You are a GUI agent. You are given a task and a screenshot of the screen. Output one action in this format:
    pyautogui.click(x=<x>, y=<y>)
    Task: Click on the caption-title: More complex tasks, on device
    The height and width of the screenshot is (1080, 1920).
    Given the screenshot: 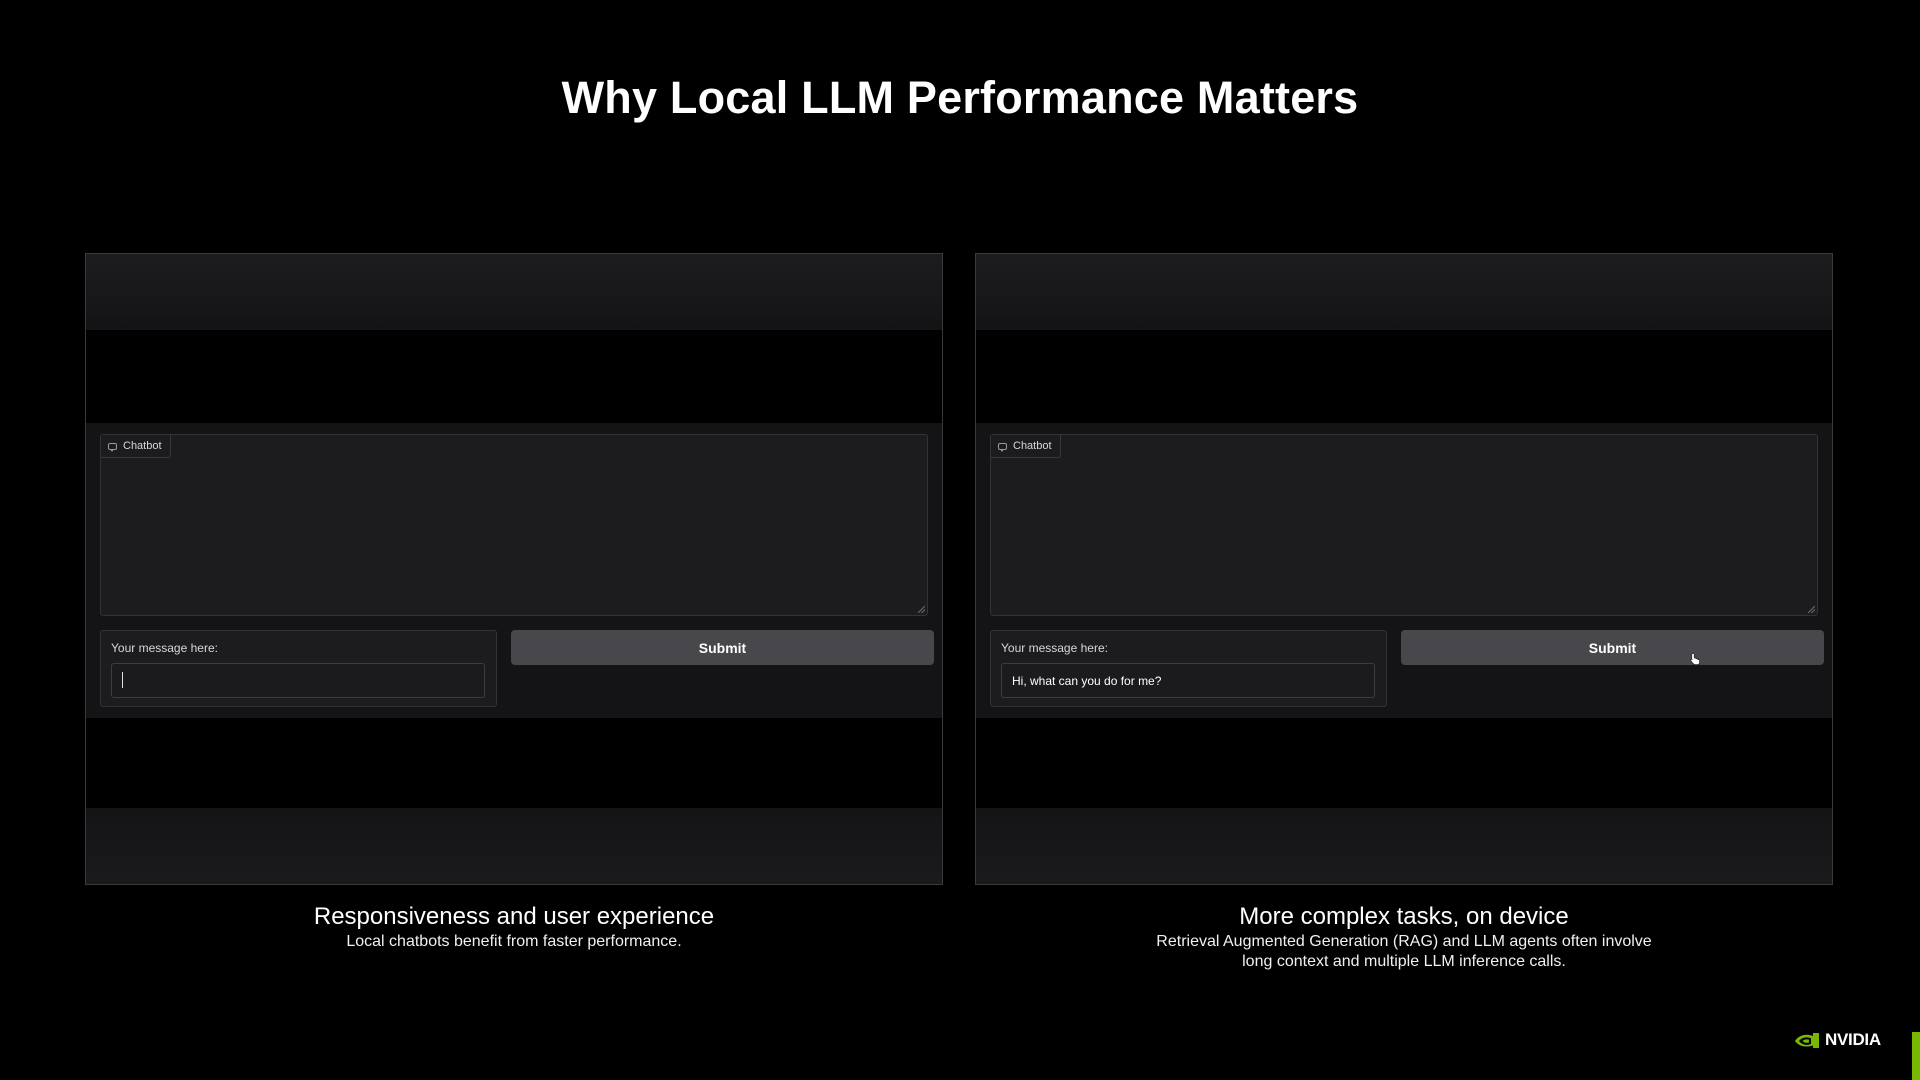 What is the action you would take?
    pyautogui.click(x=1404, y=916)
    